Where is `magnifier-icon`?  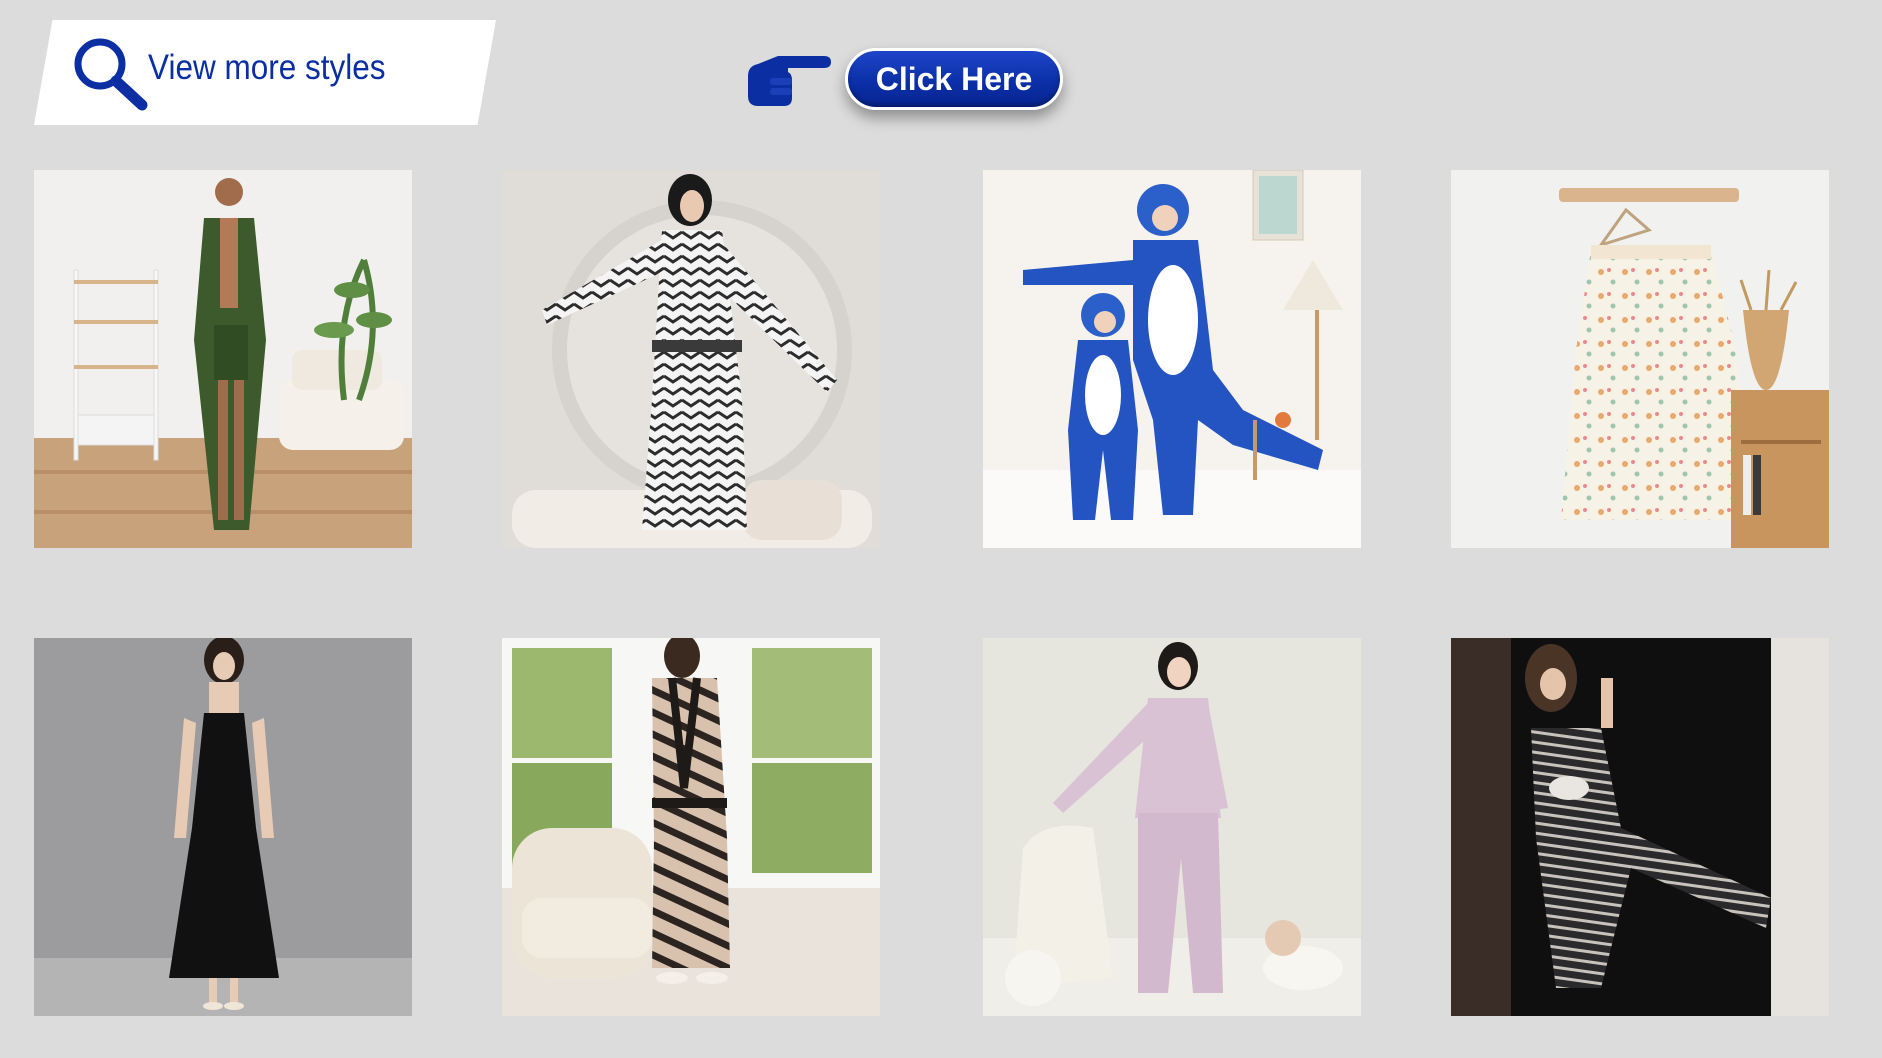
magnifier-icon is located at coordinates (111, 74).